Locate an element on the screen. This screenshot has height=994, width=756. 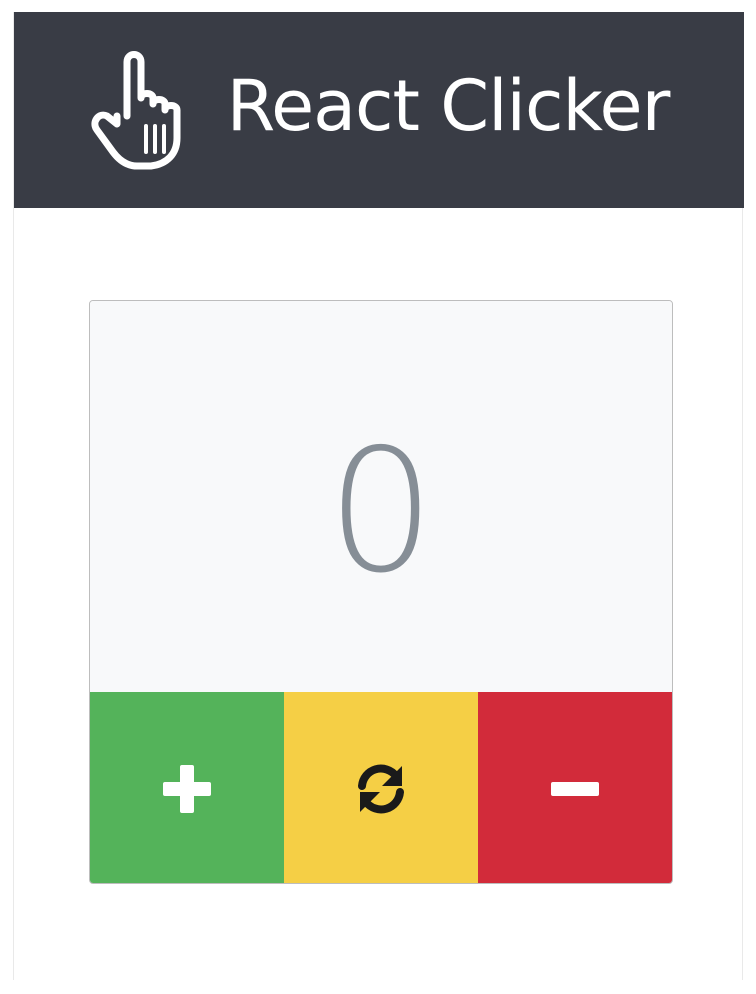
decrement-button is located at coordinates (575, 787).